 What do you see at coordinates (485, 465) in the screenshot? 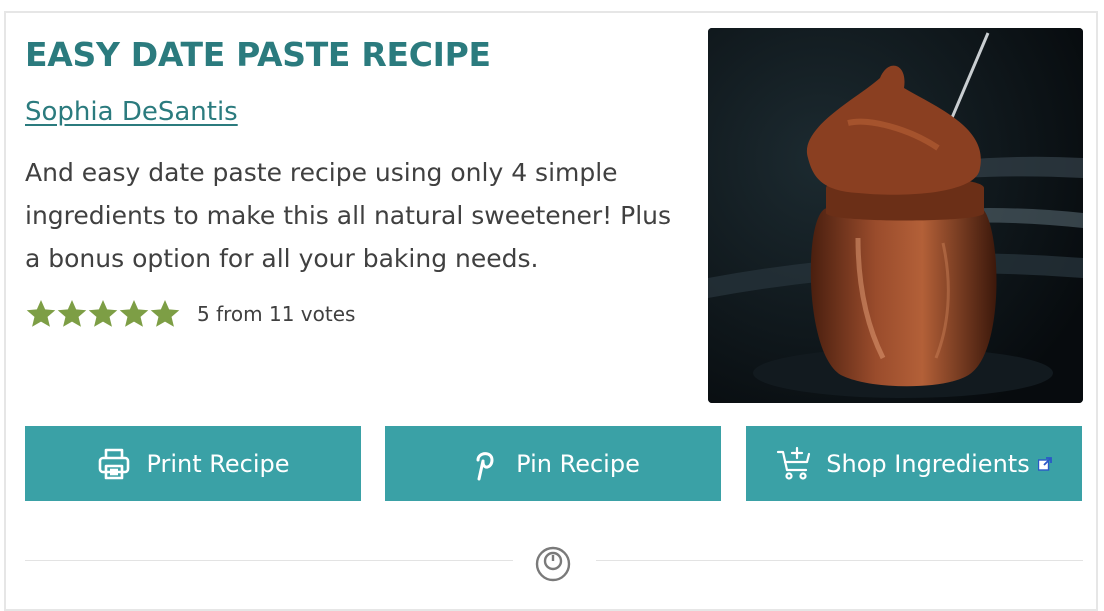
I see `pinterest-icon` at bounding box center [485, 465].